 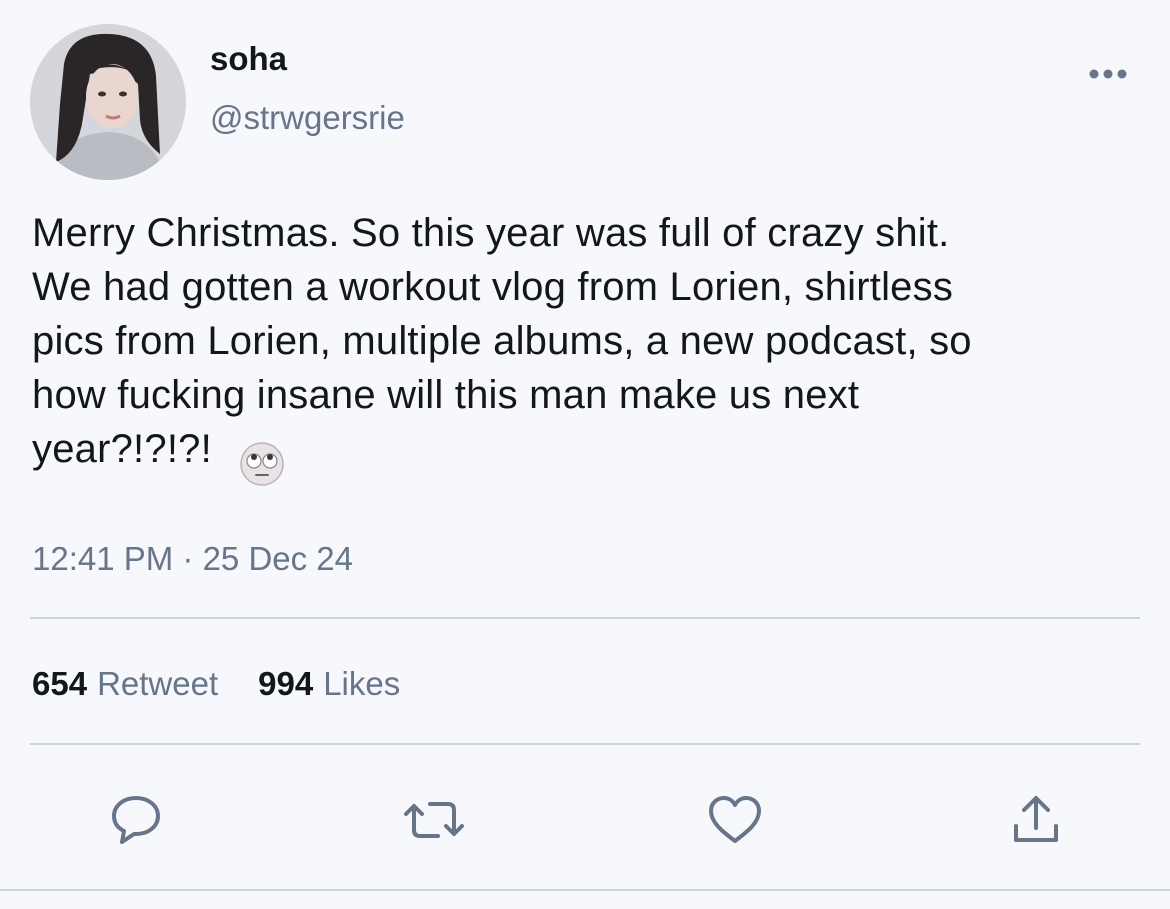 What do you see at coordinates (236, 684) in the screenshot?
I see `tweet-stats: 654 Retweet 994 Likes` at bounding box center [236, 684].